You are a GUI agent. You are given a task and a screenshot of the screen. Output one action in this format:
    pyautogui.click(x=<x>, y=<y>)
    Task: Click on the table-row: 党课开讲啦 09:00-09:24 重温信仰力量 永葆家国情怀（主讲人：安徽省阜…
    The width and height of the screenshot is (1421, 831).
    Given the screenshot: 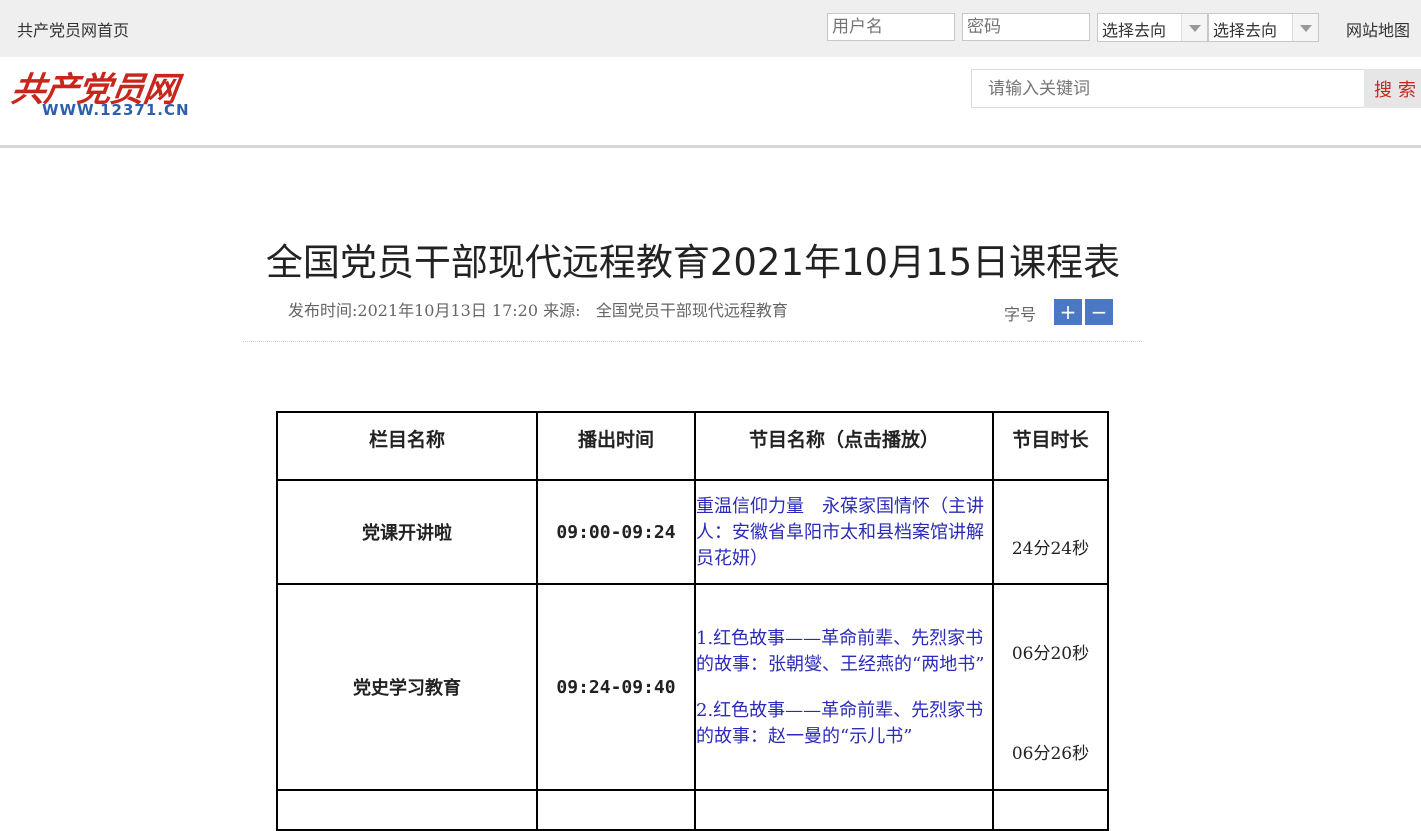 What is the action you would take?
    pyautogui.click(x=692, y=532)
    